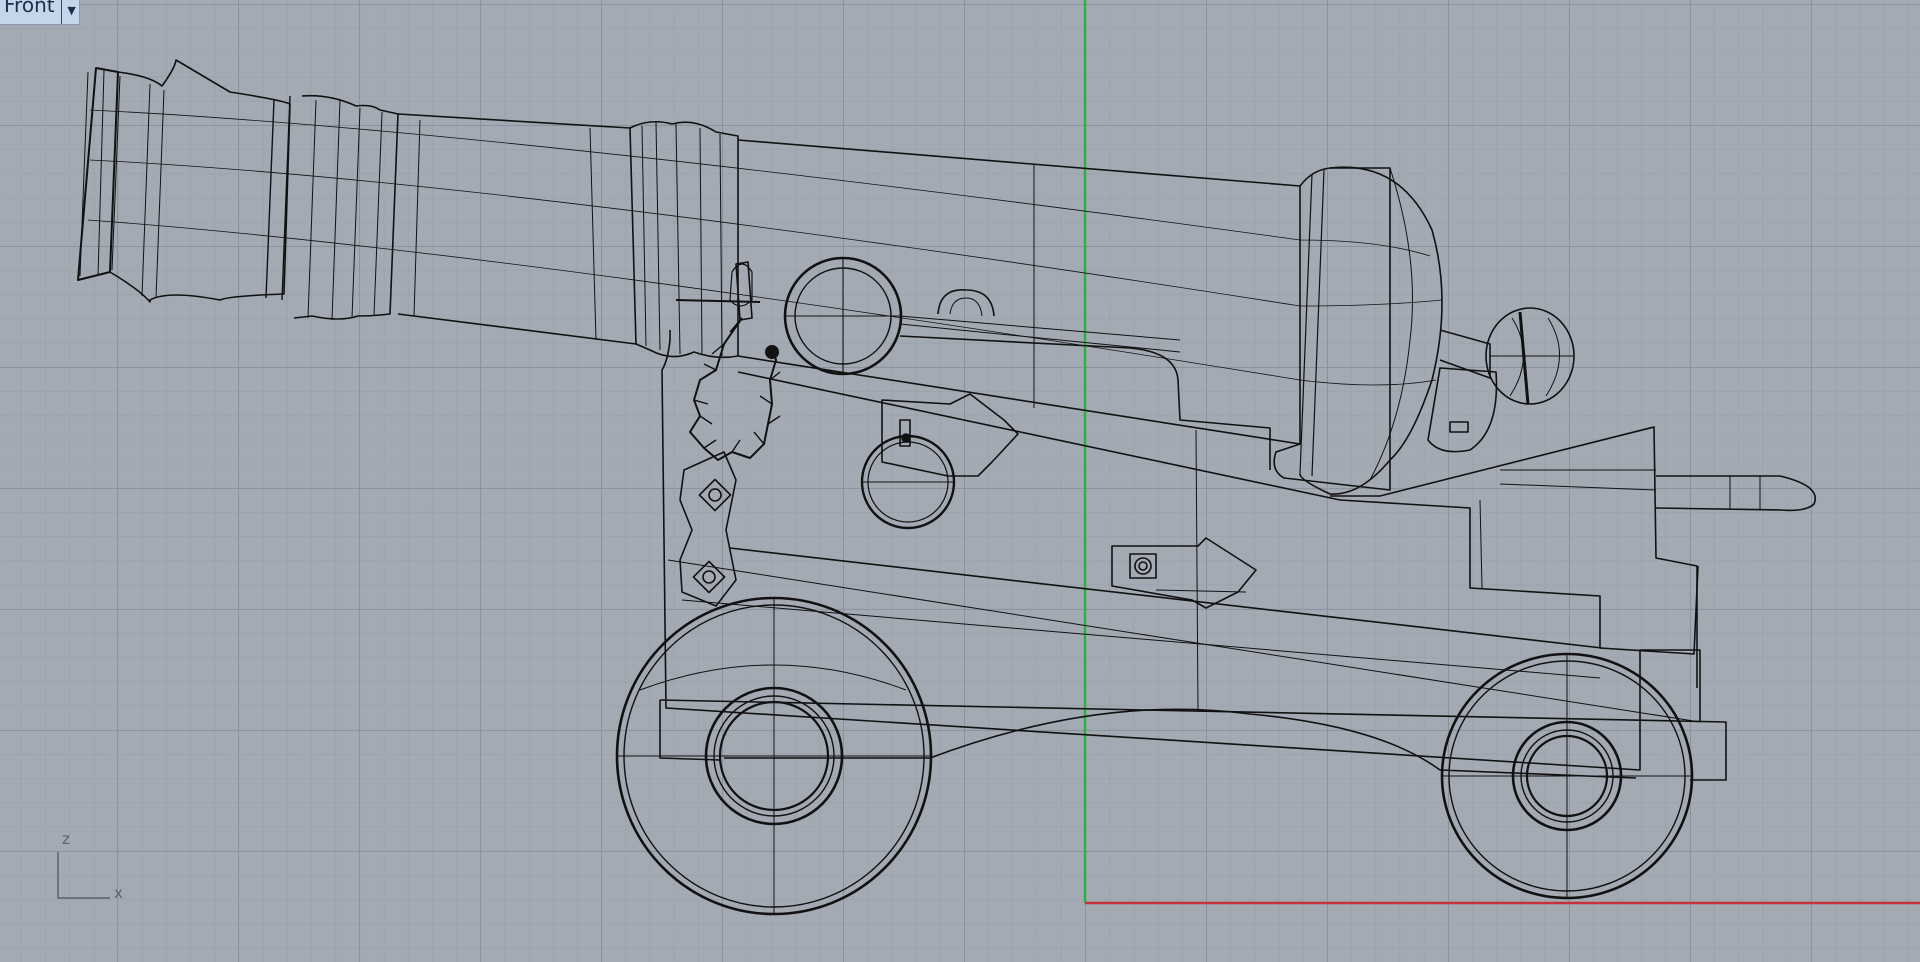  Describe the element at coordinates (83, 875) in the screenshot. I see `axis-gizmo` at that location.